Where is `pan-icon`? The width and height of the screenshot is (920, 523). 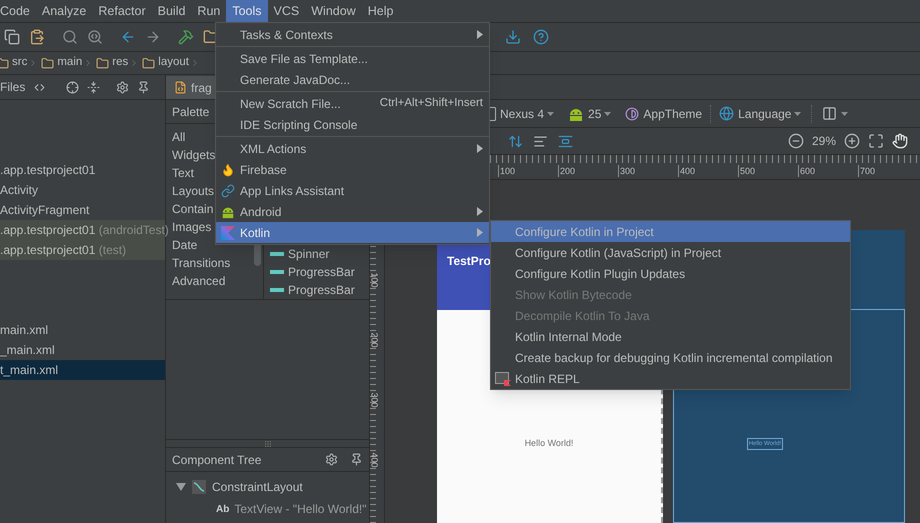
pan-icon is located at coordinates (900, 141).